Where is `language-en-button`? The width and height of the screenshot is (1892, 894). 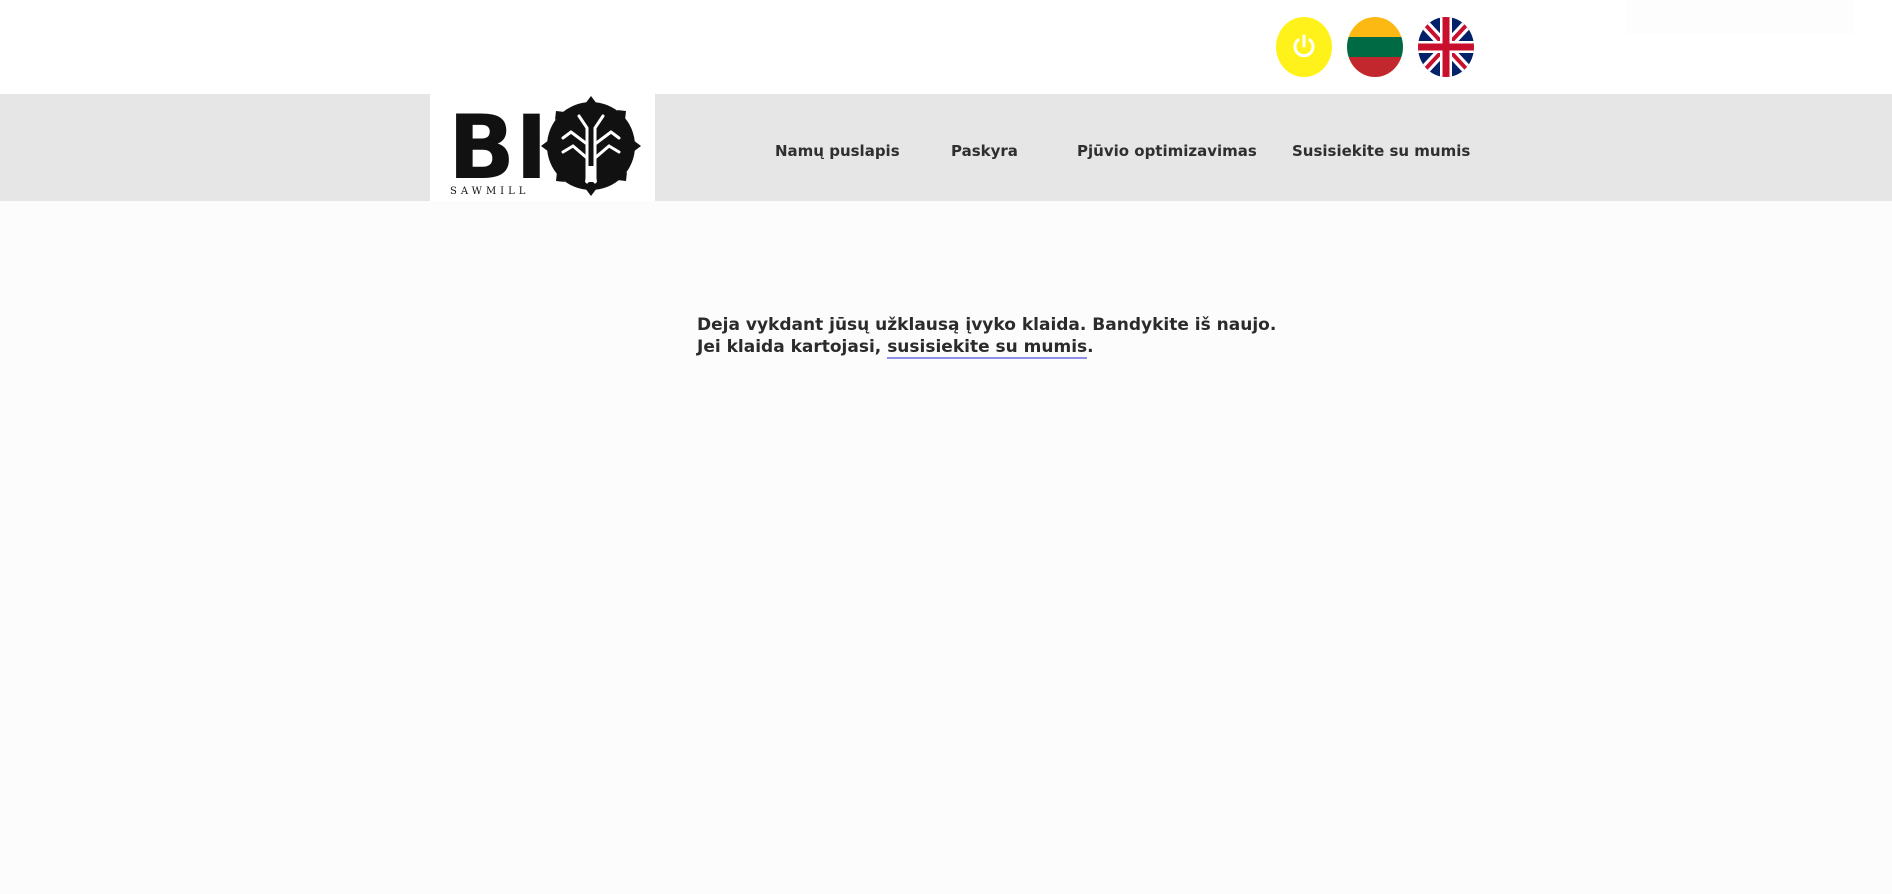
language-en-button is located at coordinates (1446, 47).